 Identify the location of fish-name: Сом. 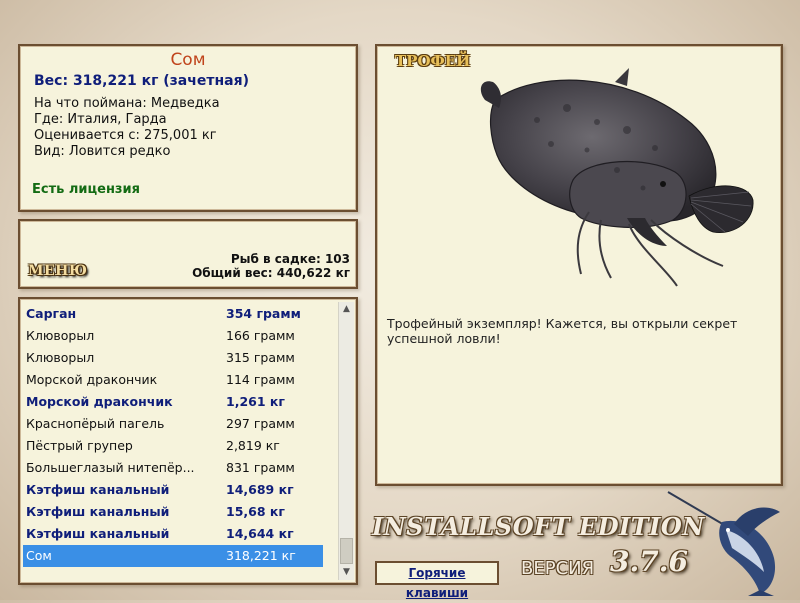
(188, 60).